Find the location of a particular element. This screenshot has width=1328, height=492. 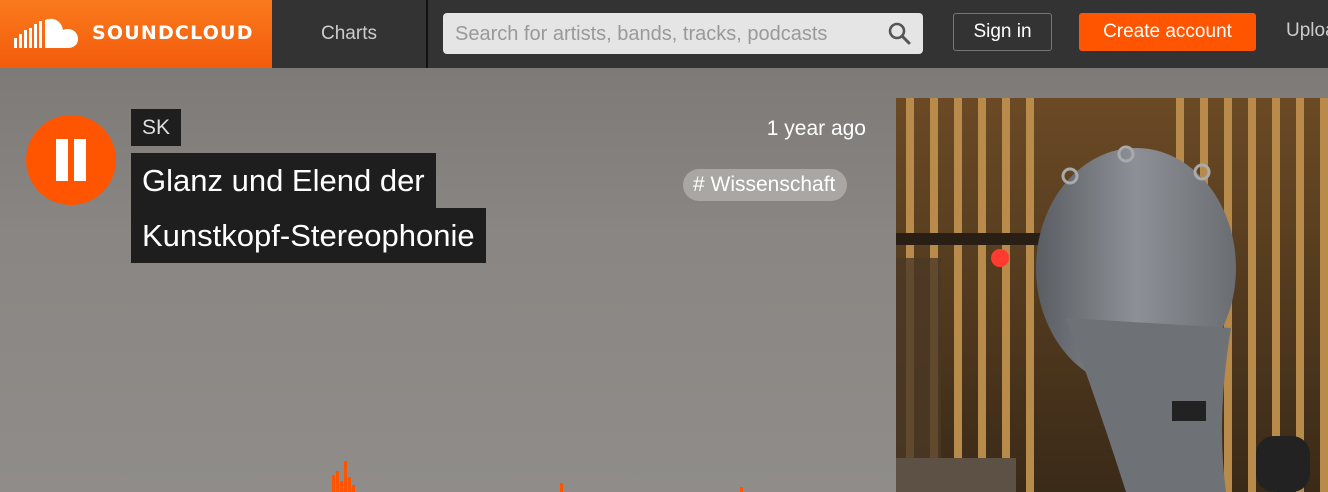

pause-icon-bar is located at coordinates (80, 160).